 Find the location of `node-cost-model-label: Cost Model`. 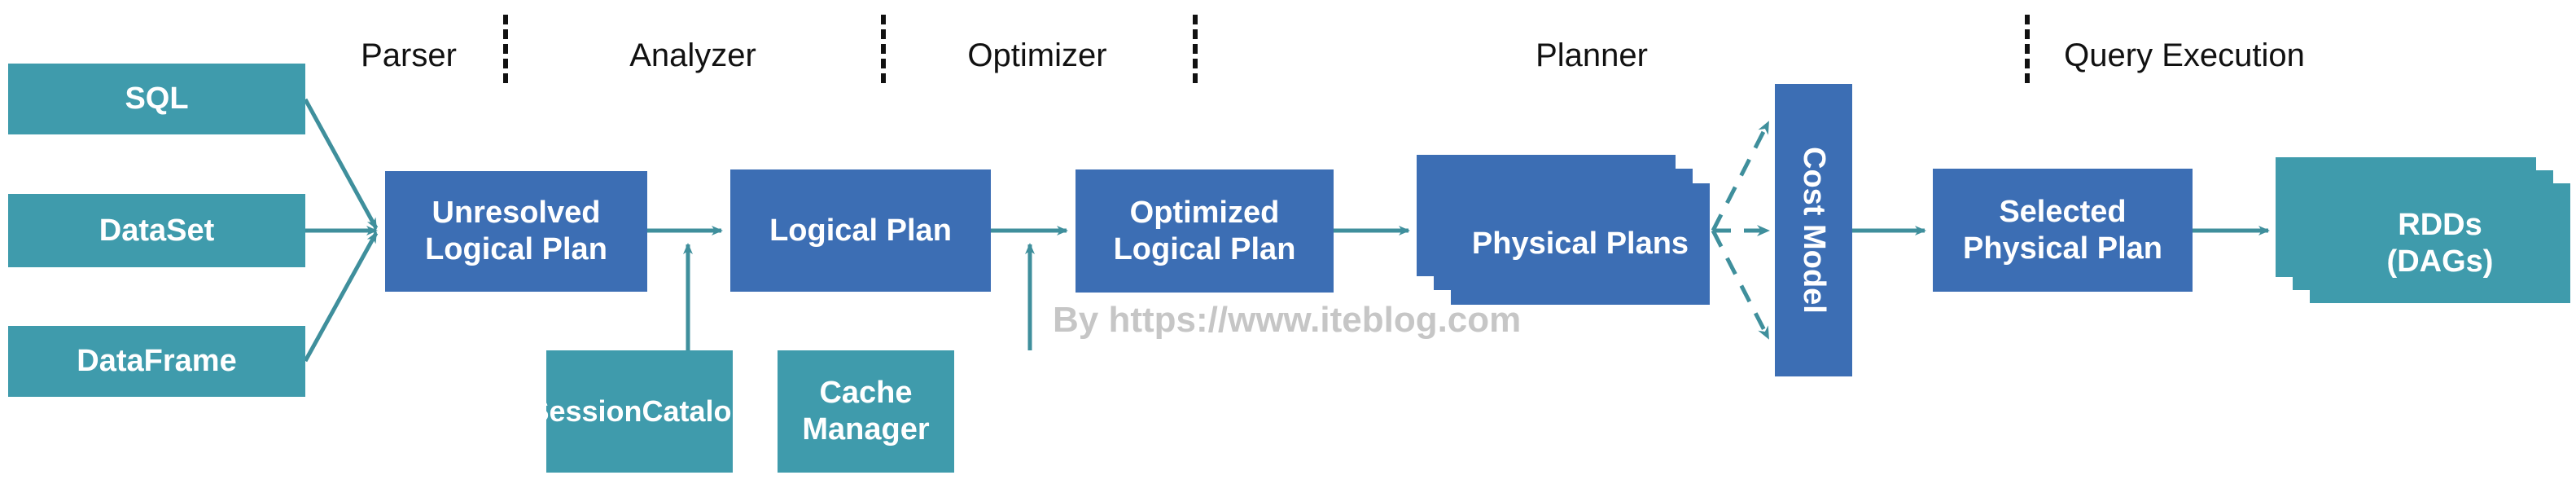

node-cost-model-label: Cost Model is located at coordinates (1813, 230).